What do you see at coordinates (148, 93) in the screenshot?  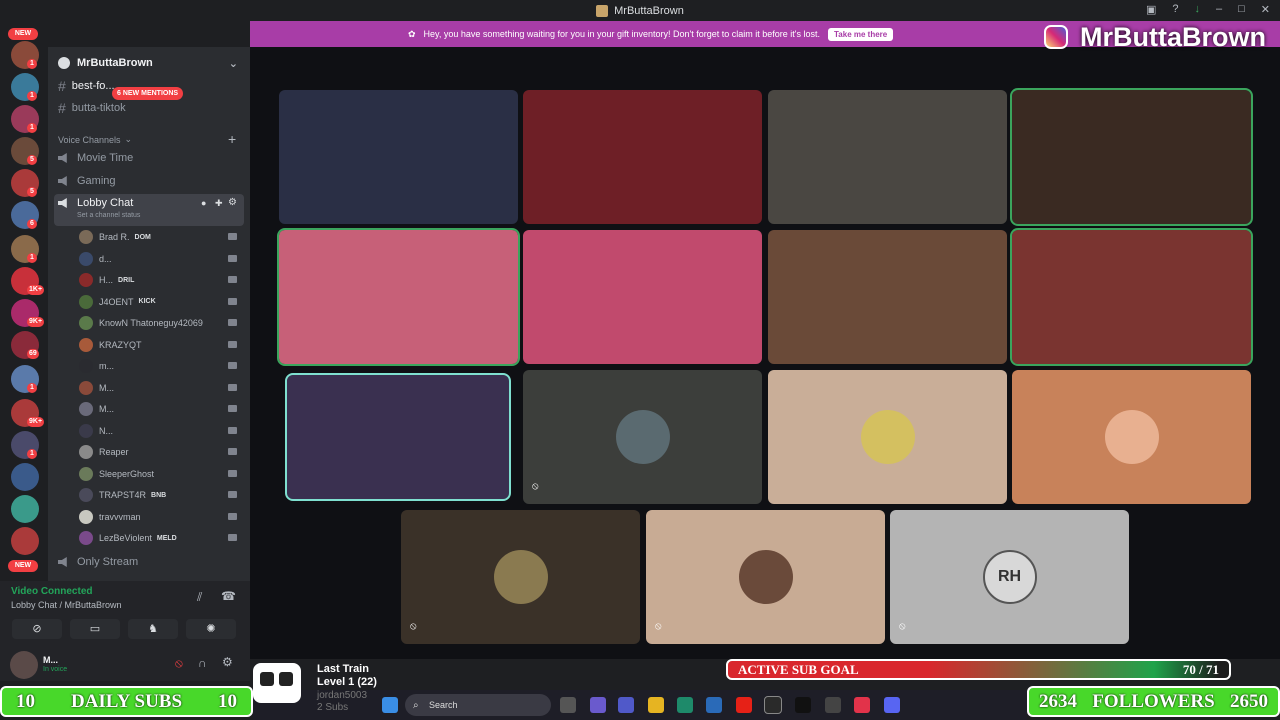 I see `new-mentions-pill: 6 NEW MENTIONS` at bounding box center [148, 93].